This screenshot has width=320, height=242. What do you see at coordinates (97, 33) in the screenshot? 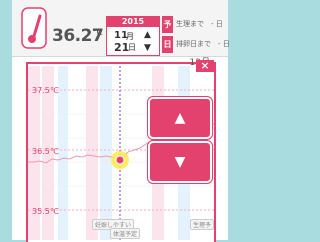
I see `temperature-unit: °C` at bounding box center [97, 33].